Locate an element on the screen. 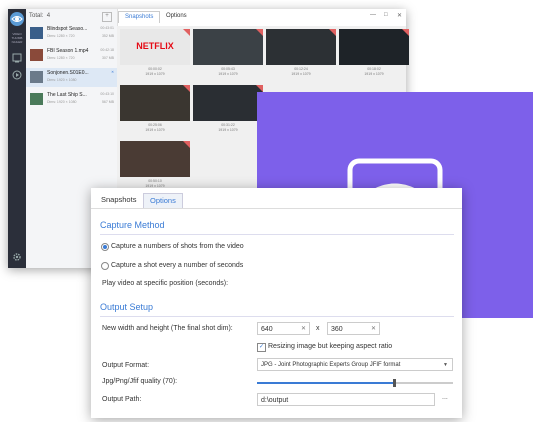  quality-label: Jpg/Png/Jfif quality (70): is located at coordinates (140, 381).